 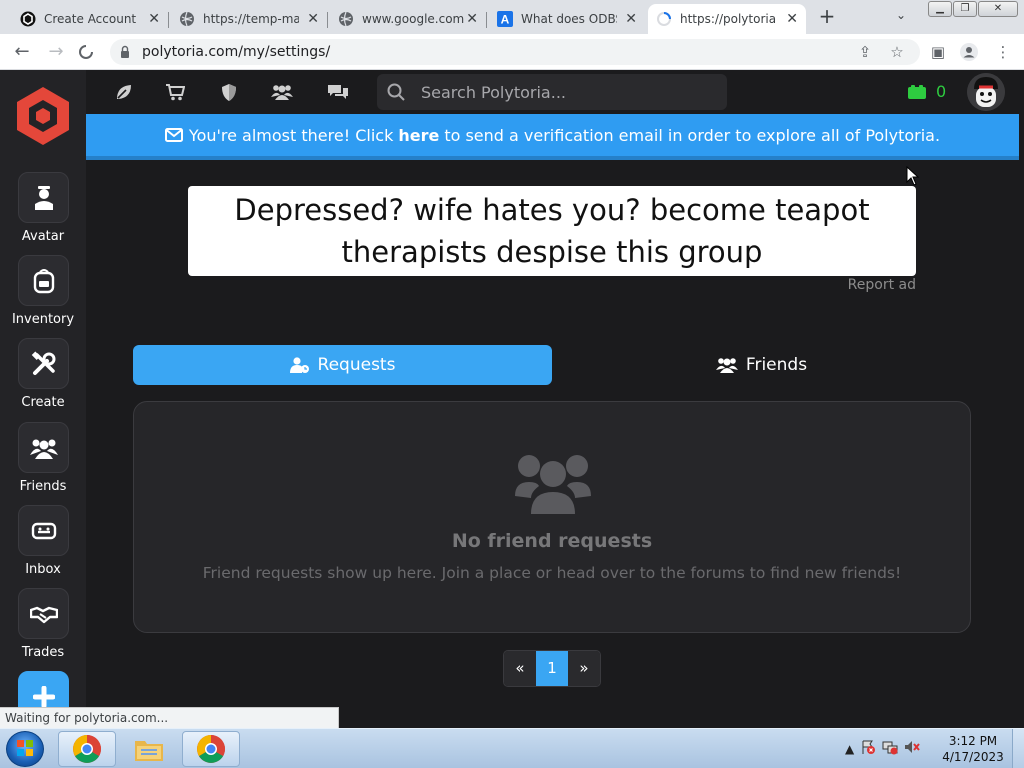 What do you see at coordinates (865, 52) in the screenshot?
I see `share-icon: ⇪` at bounding box center [865, 52].